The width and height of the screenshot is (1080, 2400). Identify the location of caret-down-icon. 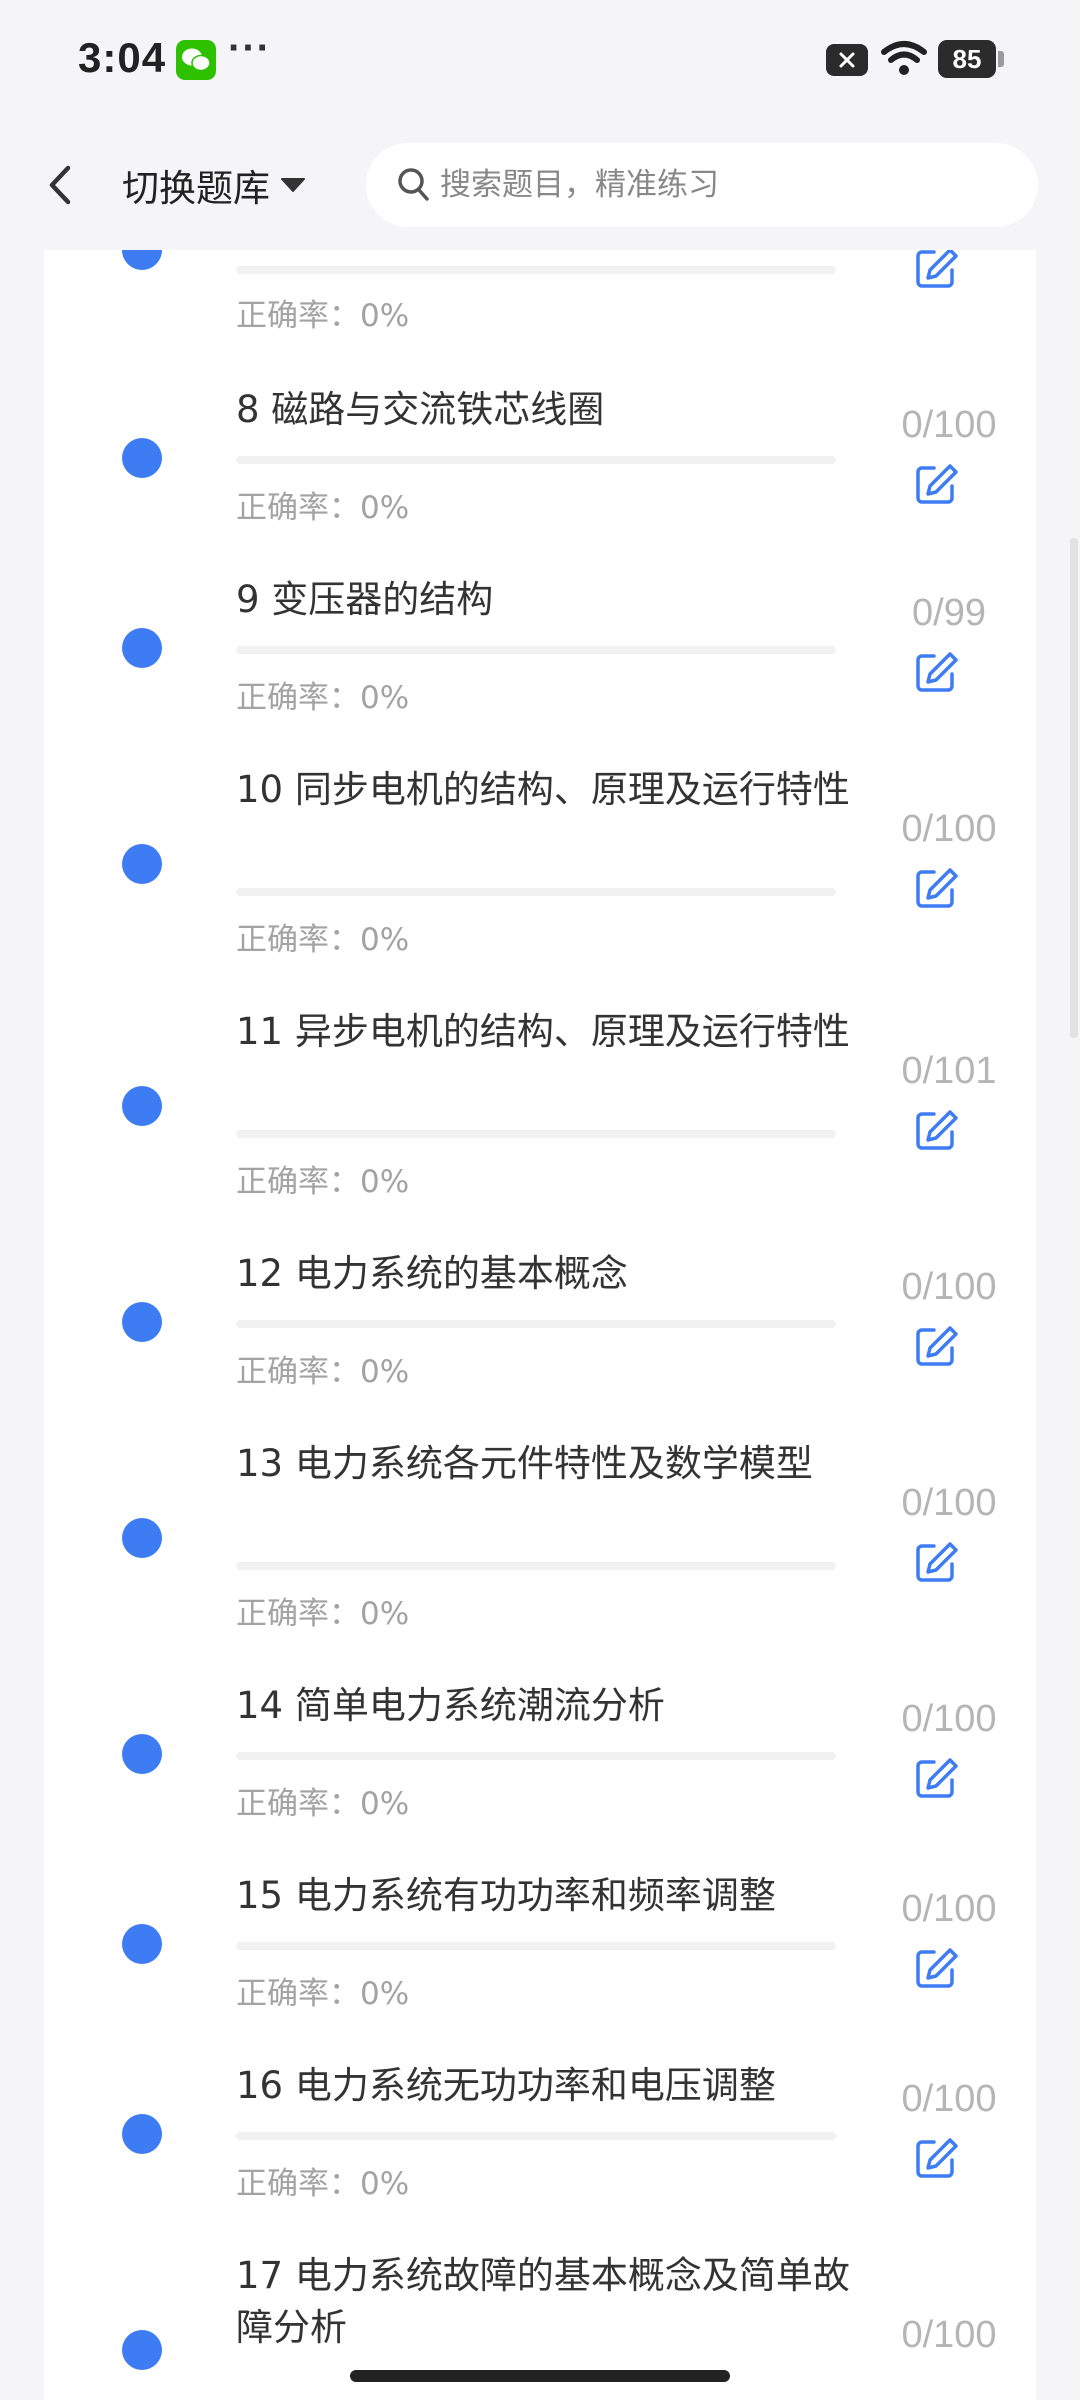
(293, 187).